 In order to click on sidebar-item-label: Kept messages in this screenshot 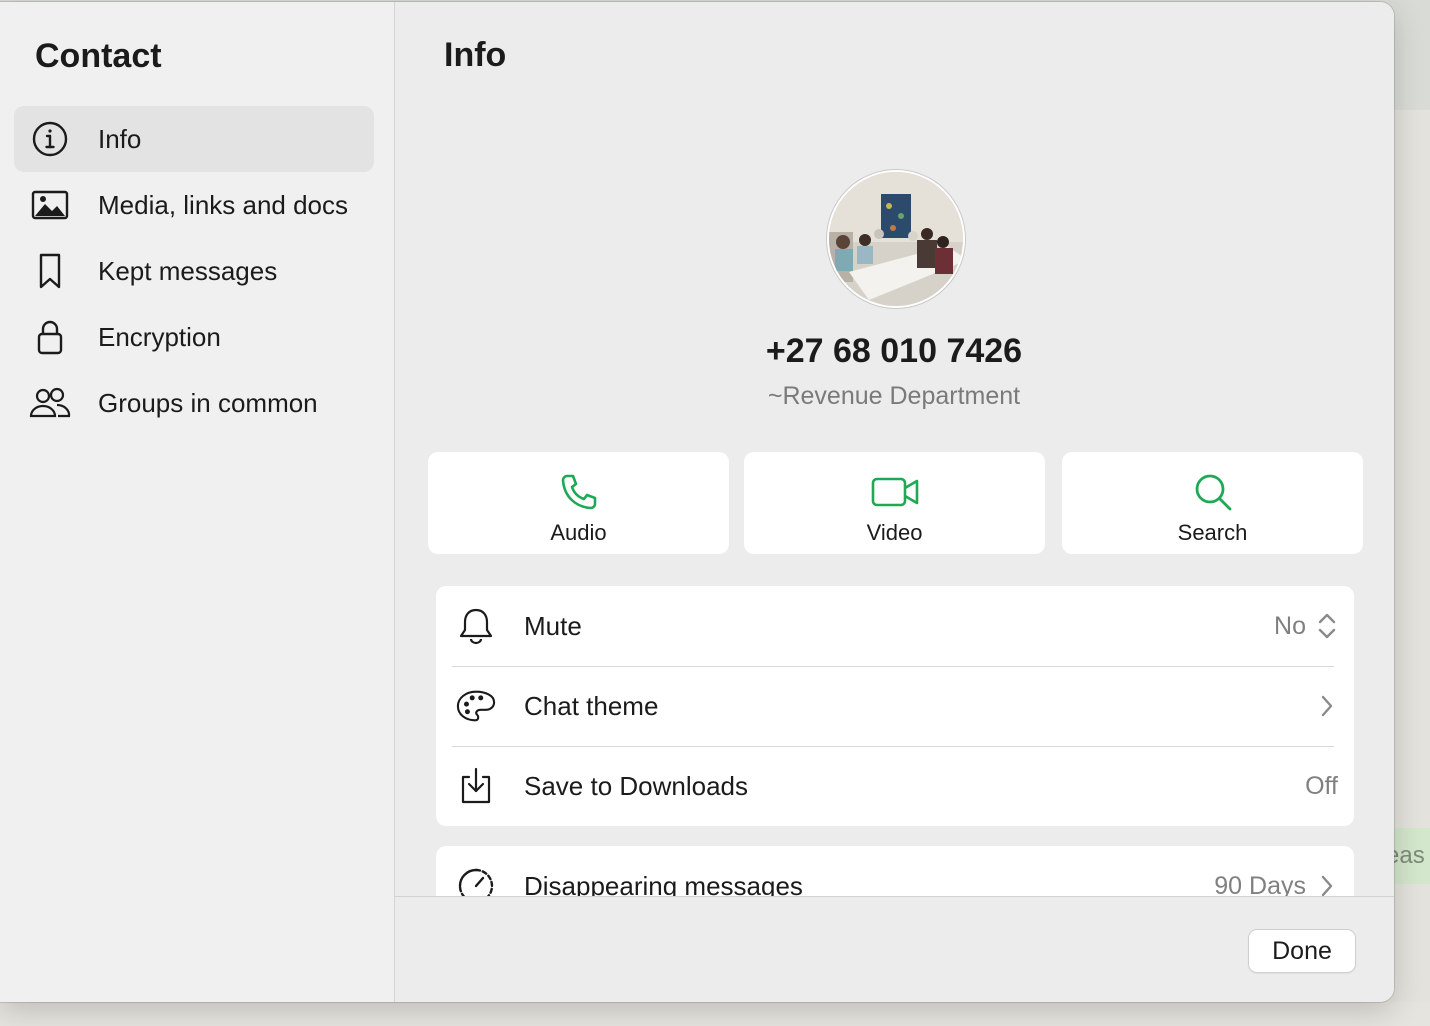, I will do `click(188, 270)`.